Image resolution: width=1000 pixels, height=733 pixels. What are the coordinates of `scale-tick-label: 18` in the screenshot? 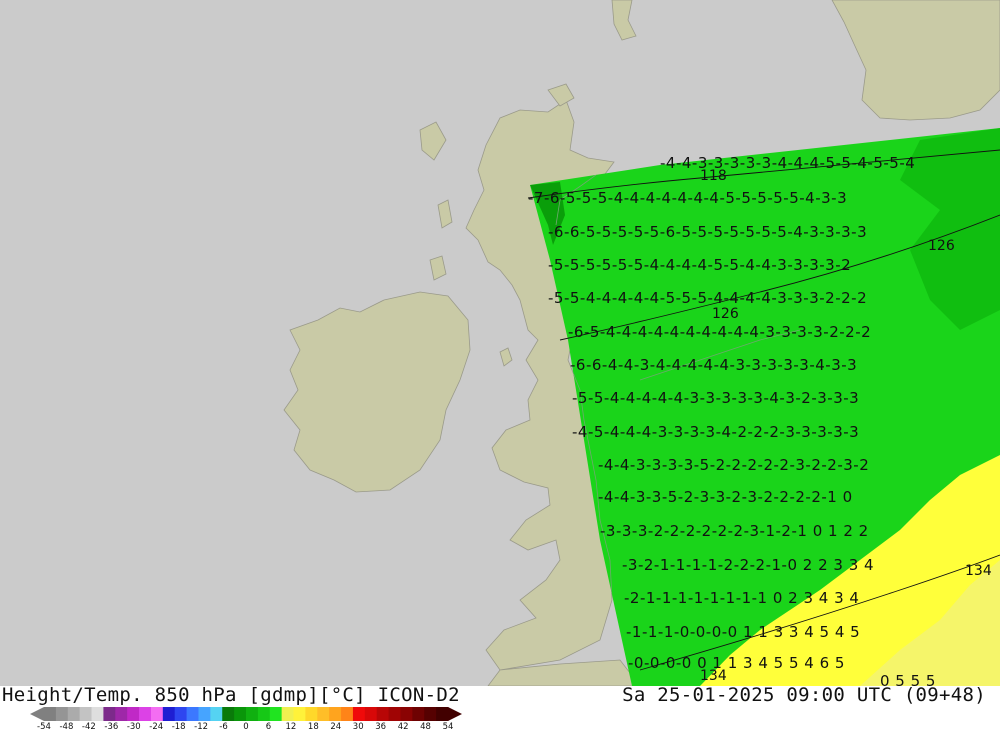 It's located at (313, 727).